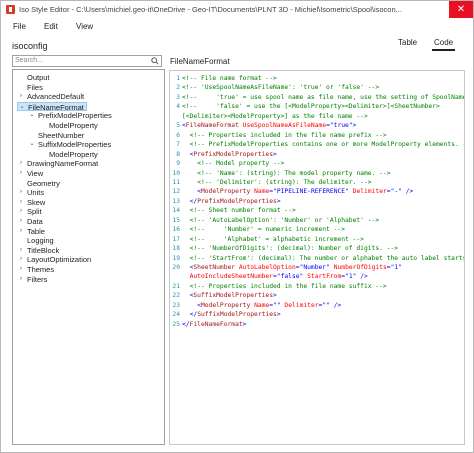 The width and height of the screenshot is (474, 453). What do you see at coordinates (444, 44) in the screenshot?
I see `tab-code: Code` at bounding box center [444, 44].